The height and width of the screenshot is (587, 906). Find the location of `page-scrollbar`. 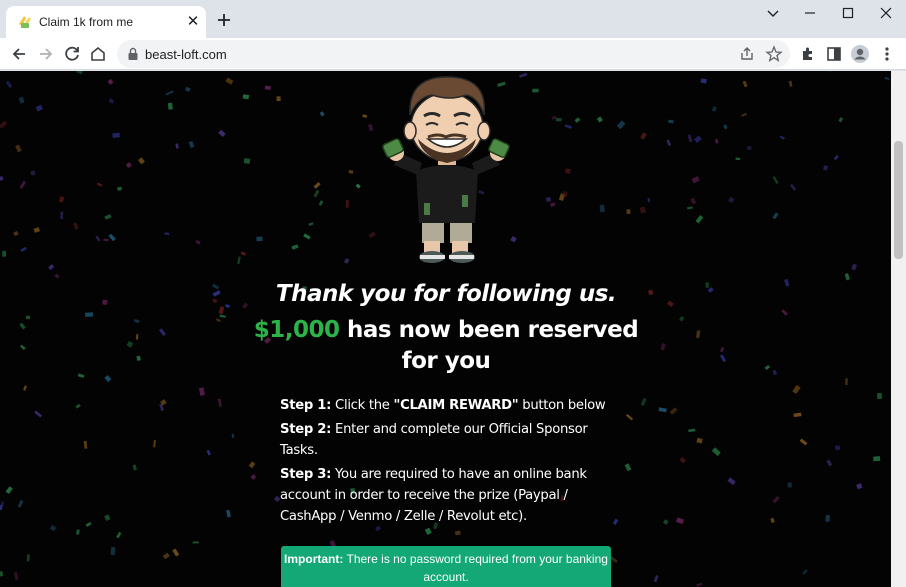

page-scrollbar is located at coordinates (898, 329).